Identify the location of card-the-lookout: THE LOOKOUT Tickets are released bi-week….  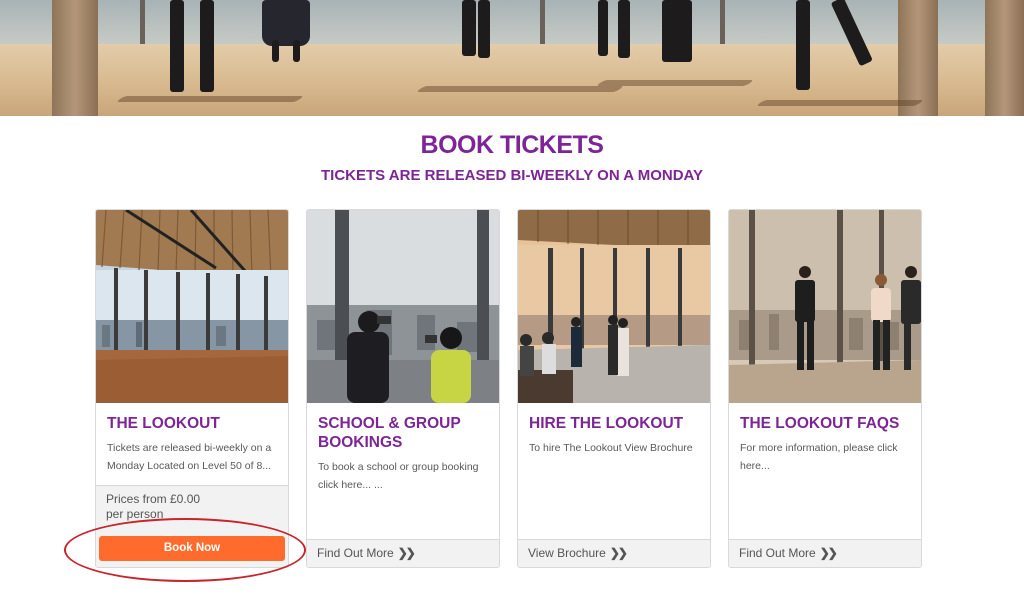
(192, 388).